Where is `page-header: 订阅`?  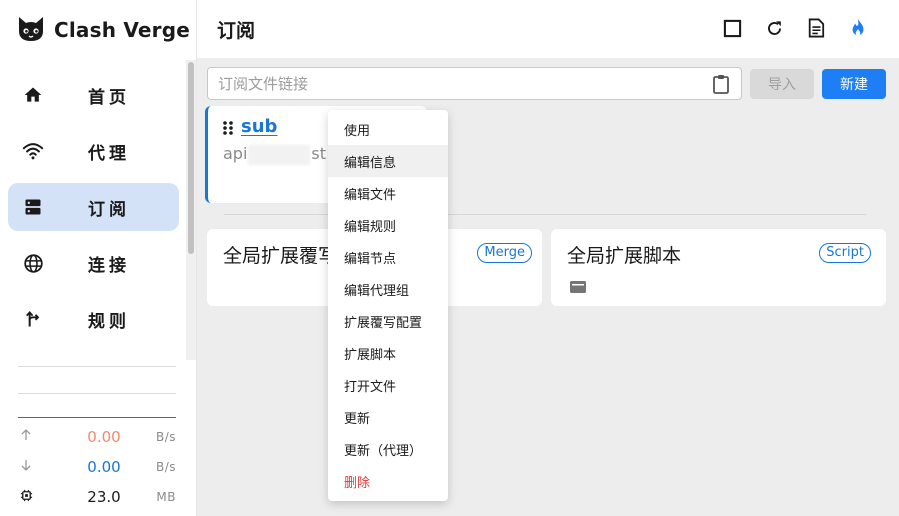 page-header: 订阅 is located at coordinates (548, 29).